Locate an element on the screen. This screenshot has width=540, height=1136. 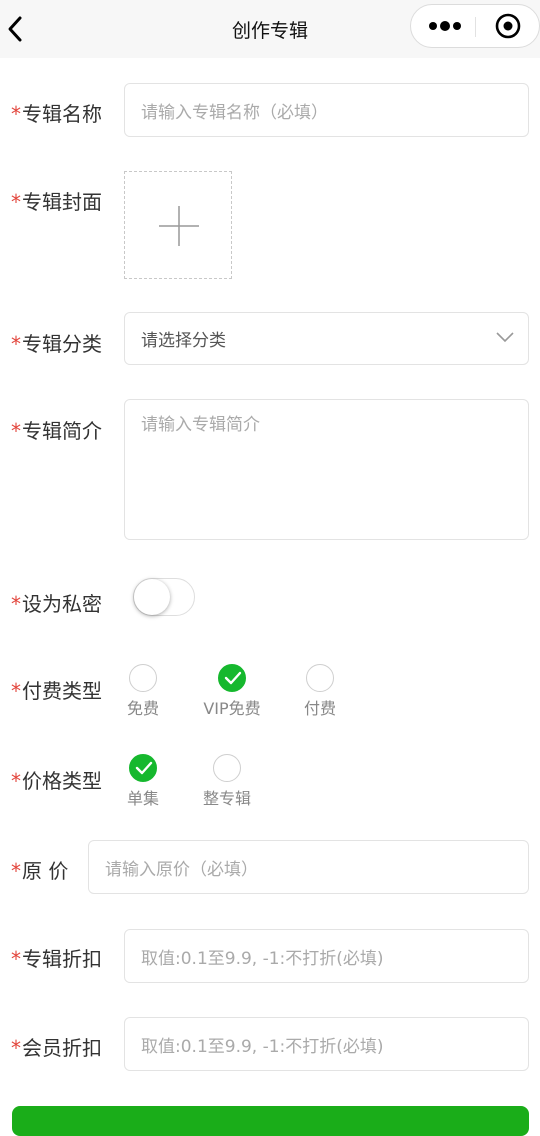
pay-type-option-vip-free: VIP免费 is located at coordinates (232, 691).